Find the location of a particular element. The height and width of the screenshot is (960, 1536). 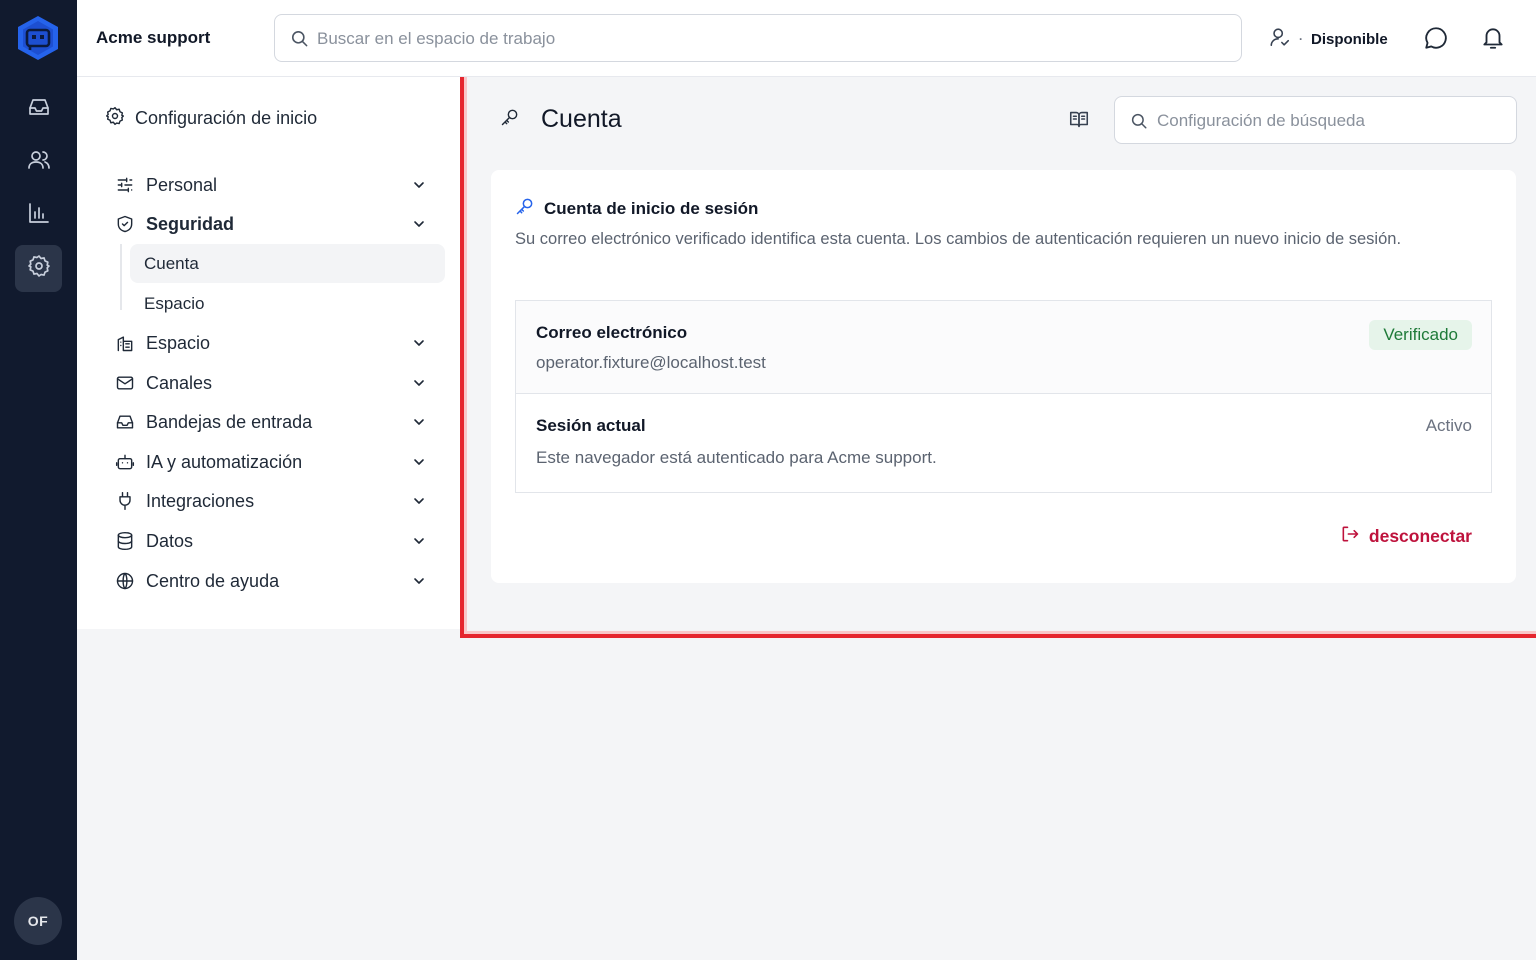

rail-contacts-button is located at coordinates (38, 162).